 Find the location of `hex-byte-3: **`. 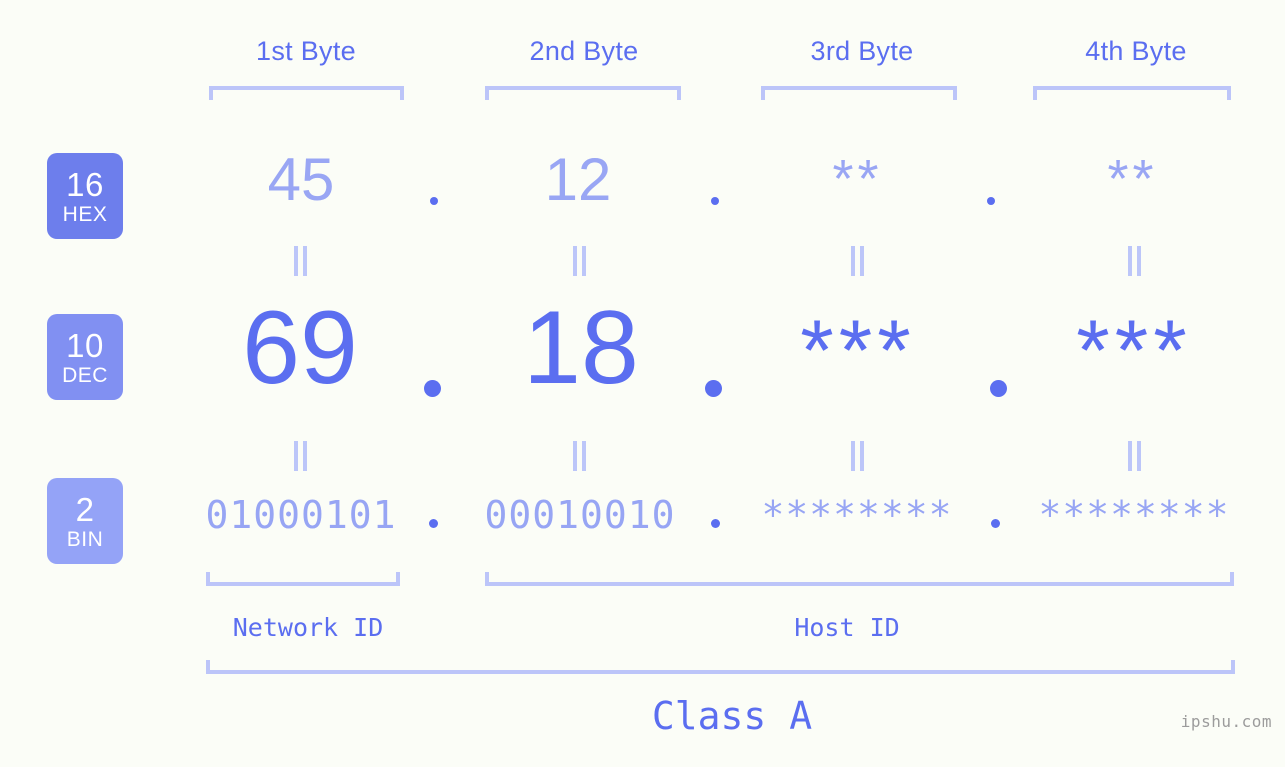

hex-byte-3: ** is located at coordinates (857, 179).